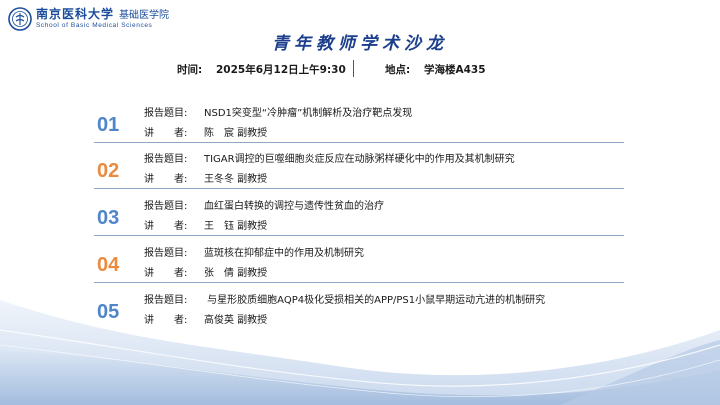 The image size is (720, 405). I want to click on time-label: 时间:, so click(190, 70).